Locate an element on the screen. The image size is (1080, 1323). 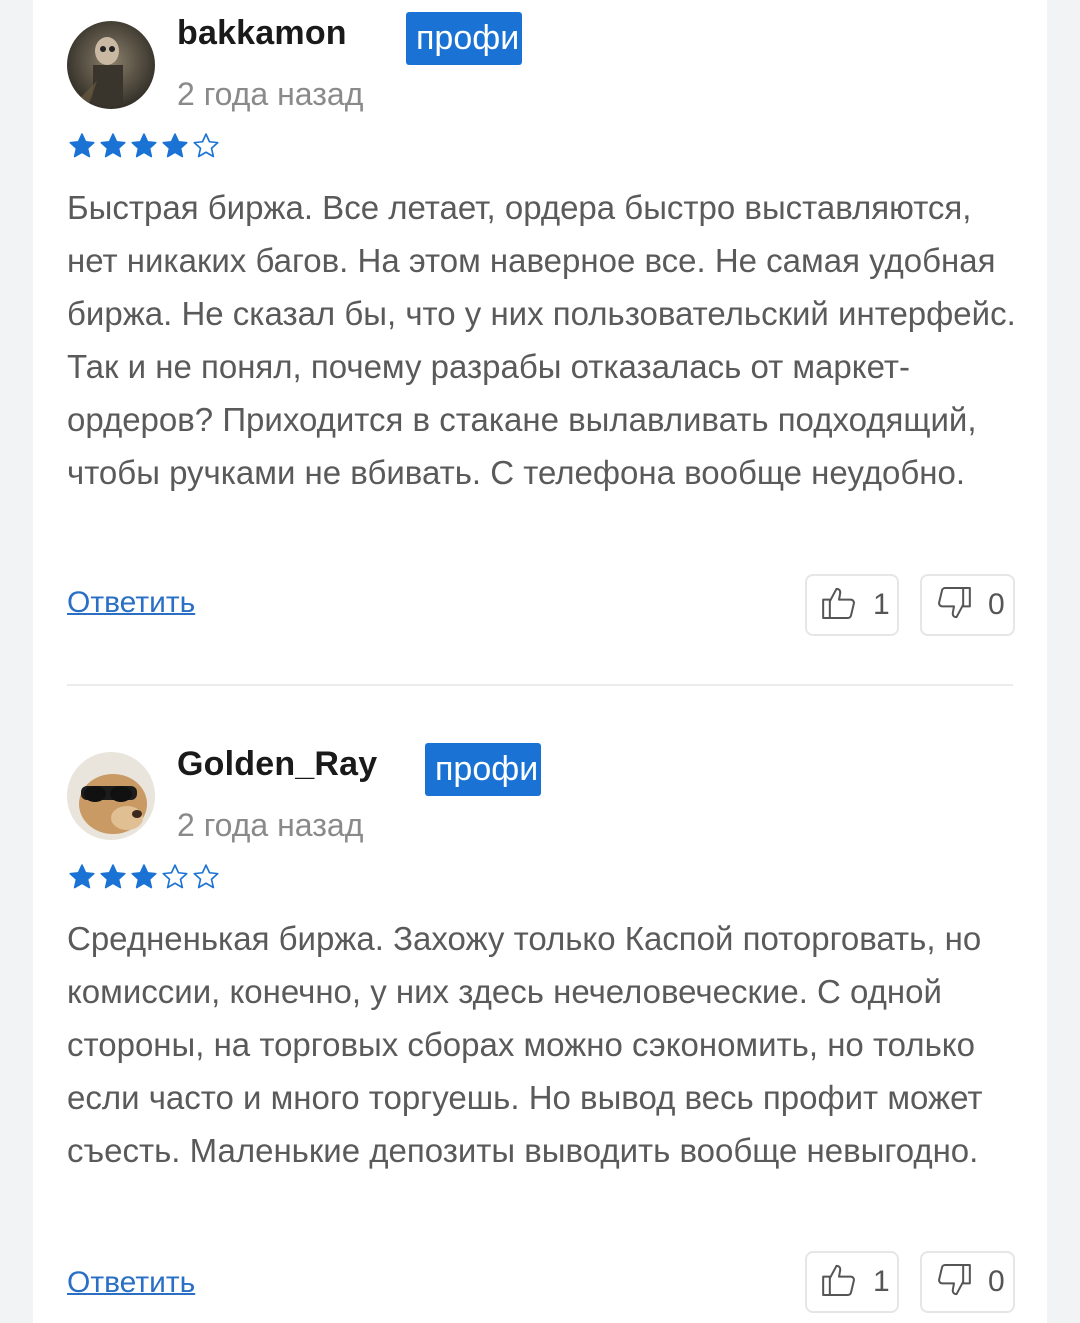
username: Golden_Ray is located at coordinates (277, 764).